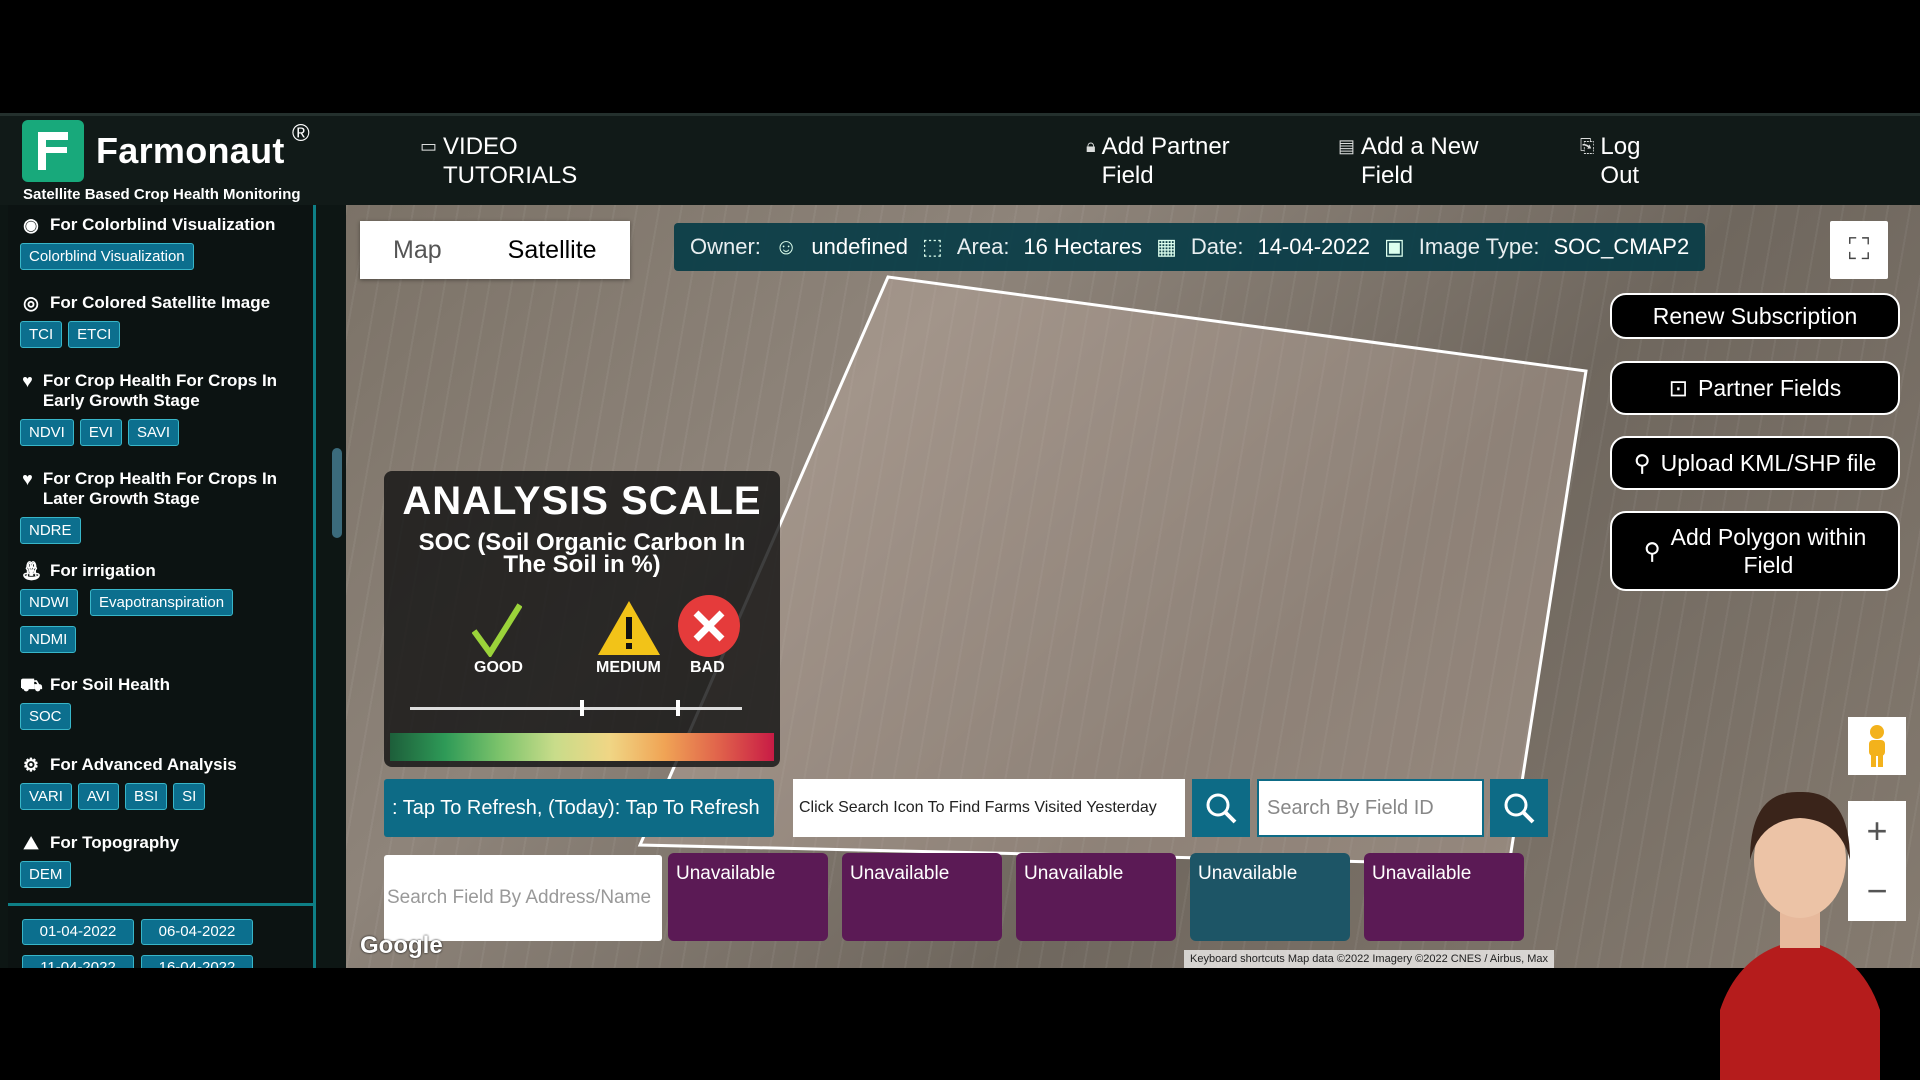 The height and width of the screenshot is (1080, 1920). What do you see at coordinates (1091, 146) in the screenshot?
I see `lock-icon: 🔒︎` at bounding box center [1091, 146].